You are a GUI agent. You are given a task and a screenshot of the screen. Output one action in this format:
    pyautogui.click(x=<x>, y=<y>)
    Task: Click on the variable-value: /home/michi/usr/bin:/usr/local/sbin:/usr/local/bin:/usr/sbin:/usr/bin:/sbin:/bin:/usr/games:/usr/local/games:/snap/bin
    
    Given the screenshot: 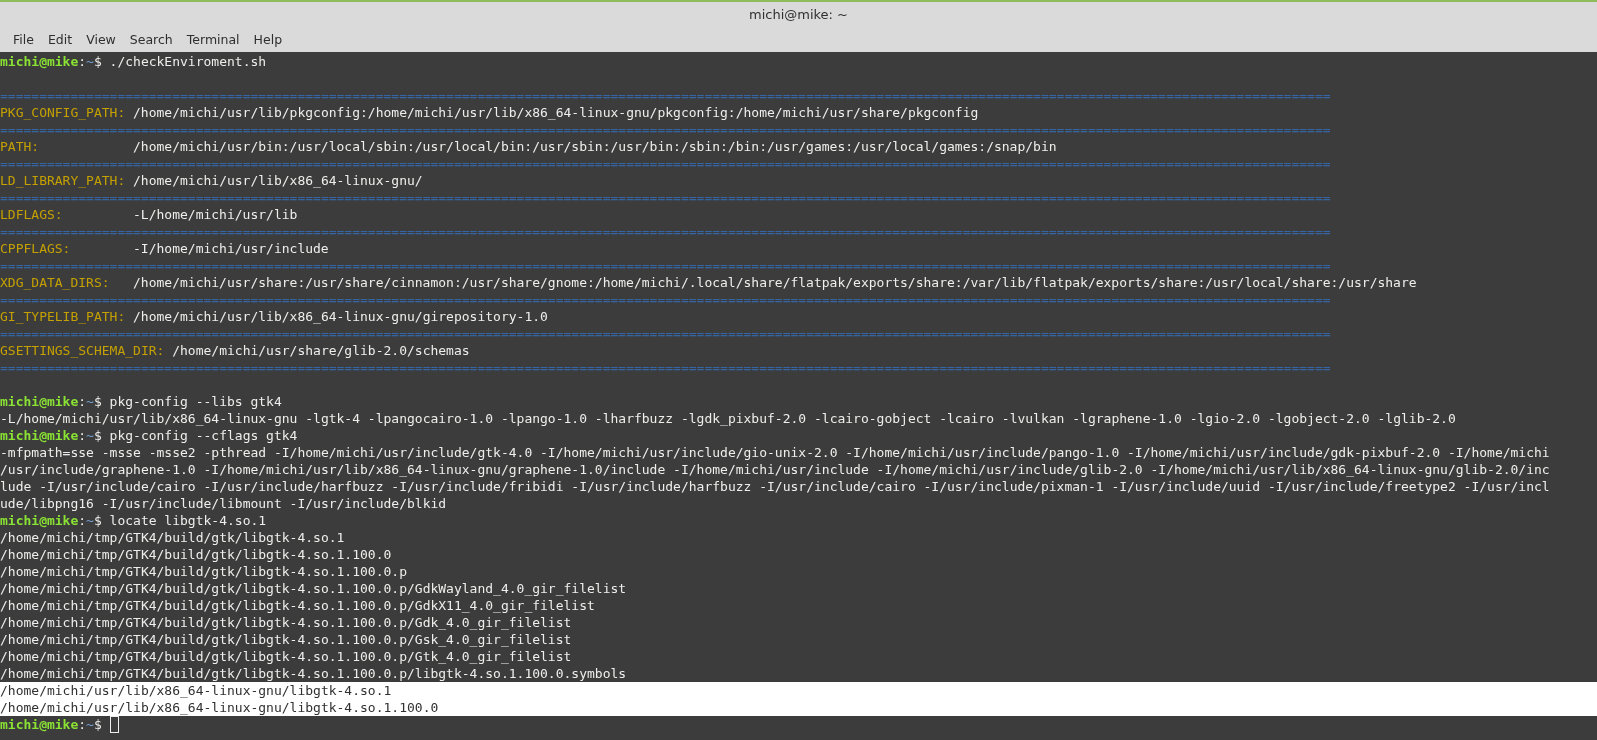 What is the action you would take?
    pyautogui.click(x=595, y=146)
    